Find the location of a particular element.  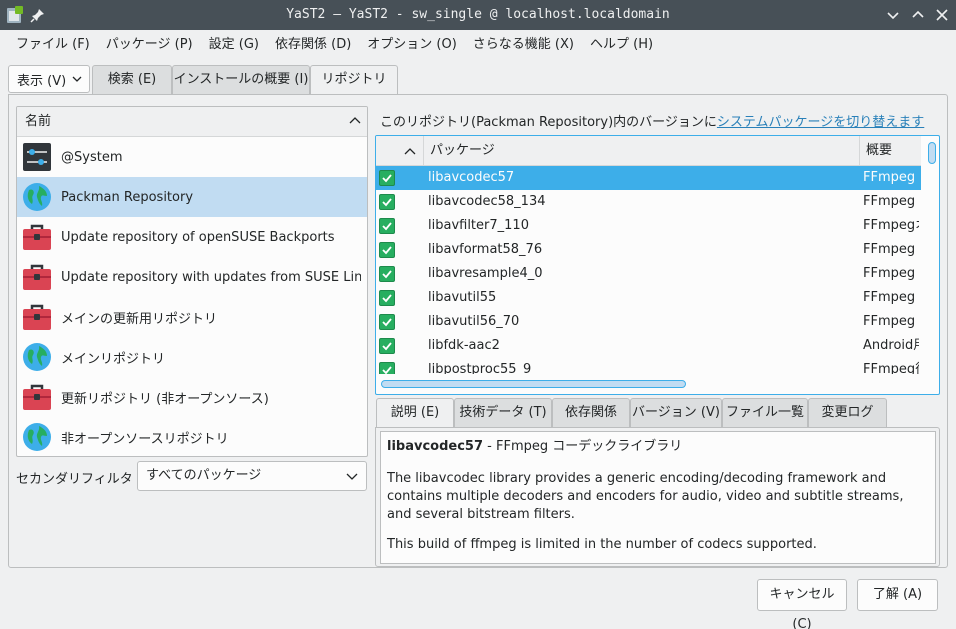

summary-column-header: 概要 is located at coordinates (890, 151).